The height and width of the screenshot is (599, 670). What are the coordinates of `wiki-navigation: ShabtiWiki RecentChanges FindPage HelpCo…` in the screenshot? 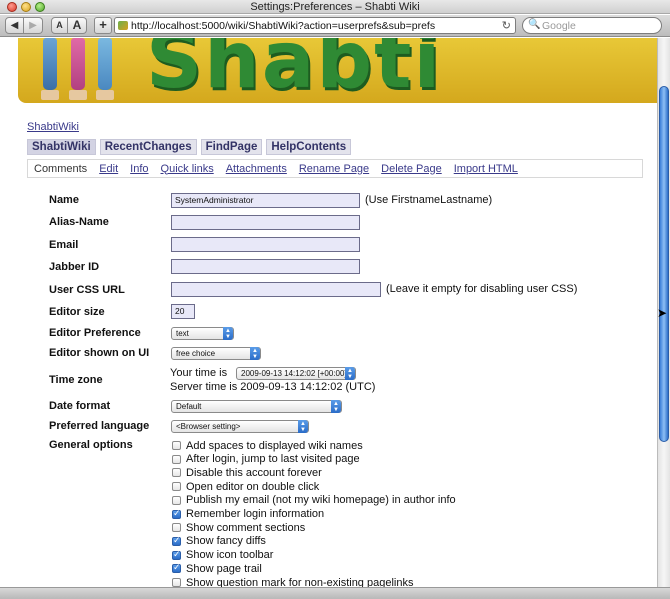 It's located at (189, 147).